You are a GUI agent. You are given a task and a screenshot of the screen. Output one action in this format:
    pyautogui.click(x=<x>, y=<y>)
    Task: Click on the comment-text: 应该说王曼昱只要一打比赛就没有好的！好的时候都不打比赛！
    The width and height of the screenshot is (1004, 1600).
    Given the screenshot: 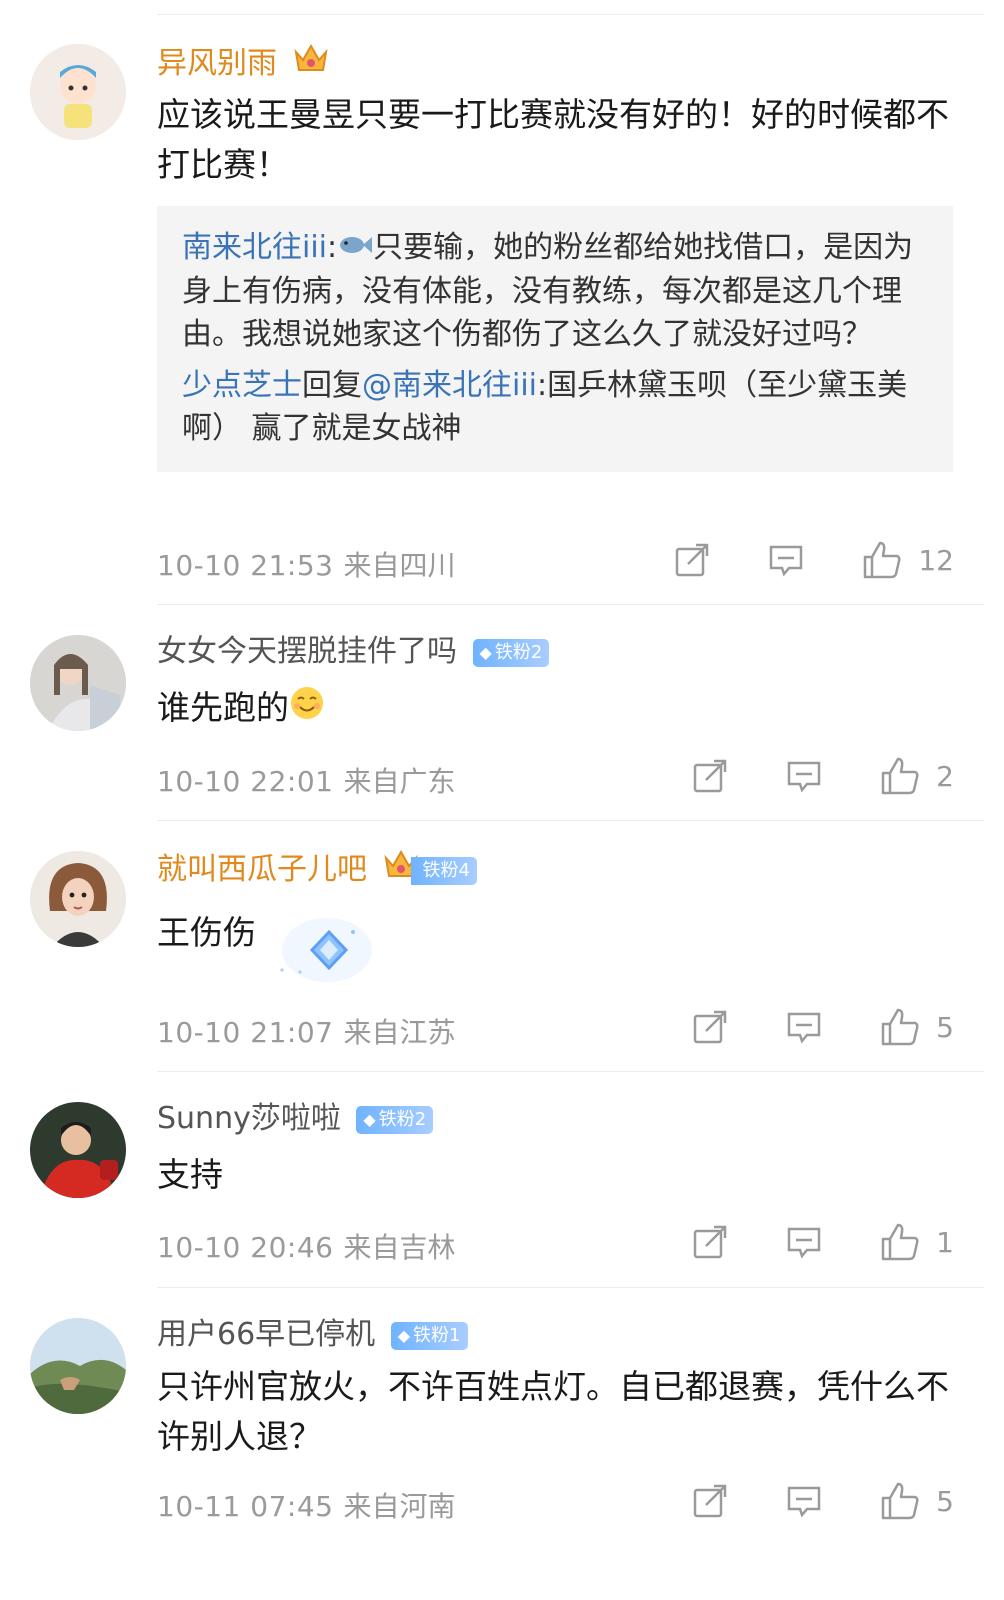 What is the action you would take?
    pyautogui.click(x=553, y=139)
    